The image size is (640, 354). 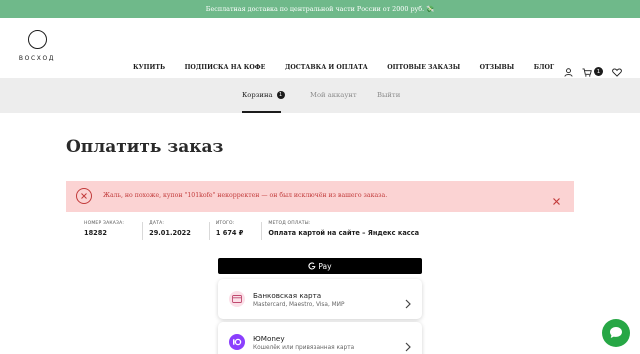 What do you see at coordinates (287, 295) in the screenshot?
I see `payment-option-title: Банковская карта` at bounding box center [287, 295].